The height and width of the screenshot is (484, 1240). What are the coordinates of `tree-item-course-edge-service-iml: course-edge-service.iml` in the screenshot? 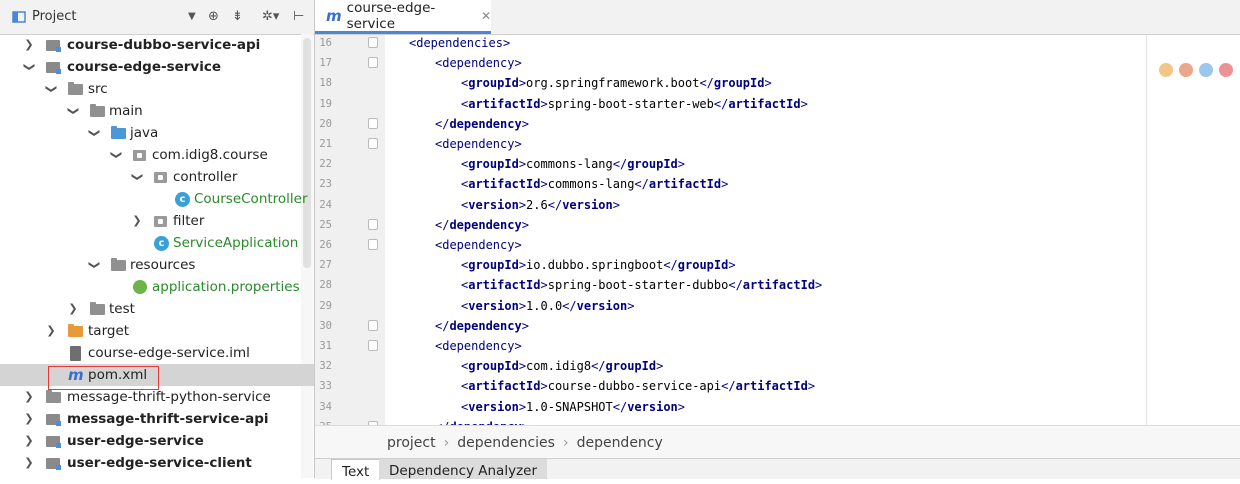 It's located at (157, 353).